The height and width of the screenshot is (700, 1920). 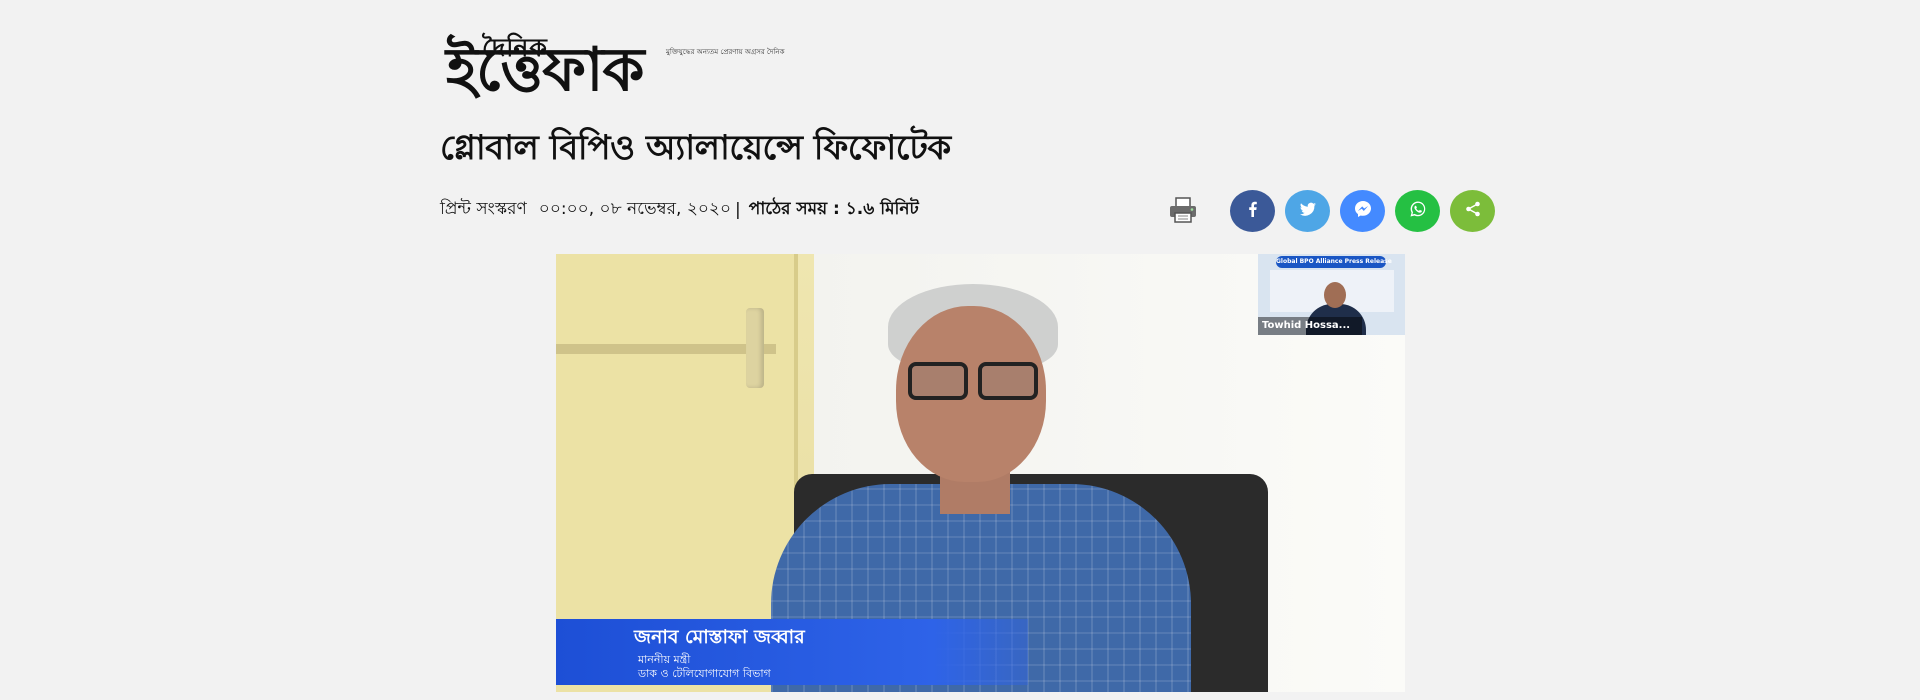 I want to click on speaker-department: ডাক ও টেলিযোগাযোগ বিভাগ, so click(x=704, y=673).